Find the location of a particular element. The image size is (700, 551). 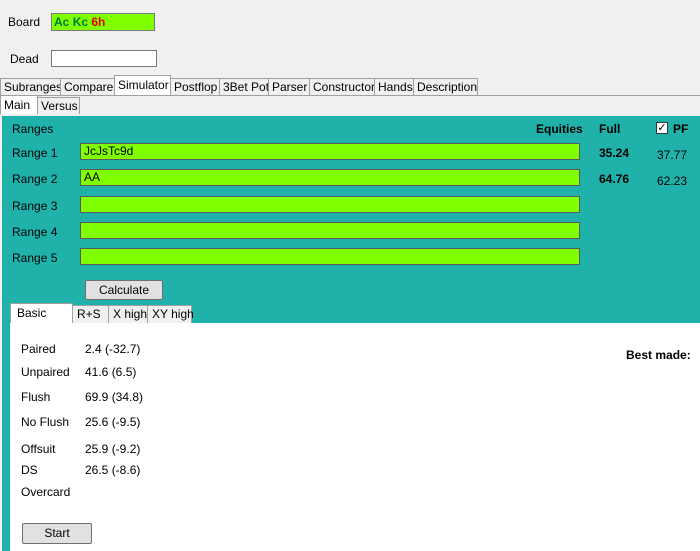

tab-postflop: Postflop is located at coordinates (195, 86).